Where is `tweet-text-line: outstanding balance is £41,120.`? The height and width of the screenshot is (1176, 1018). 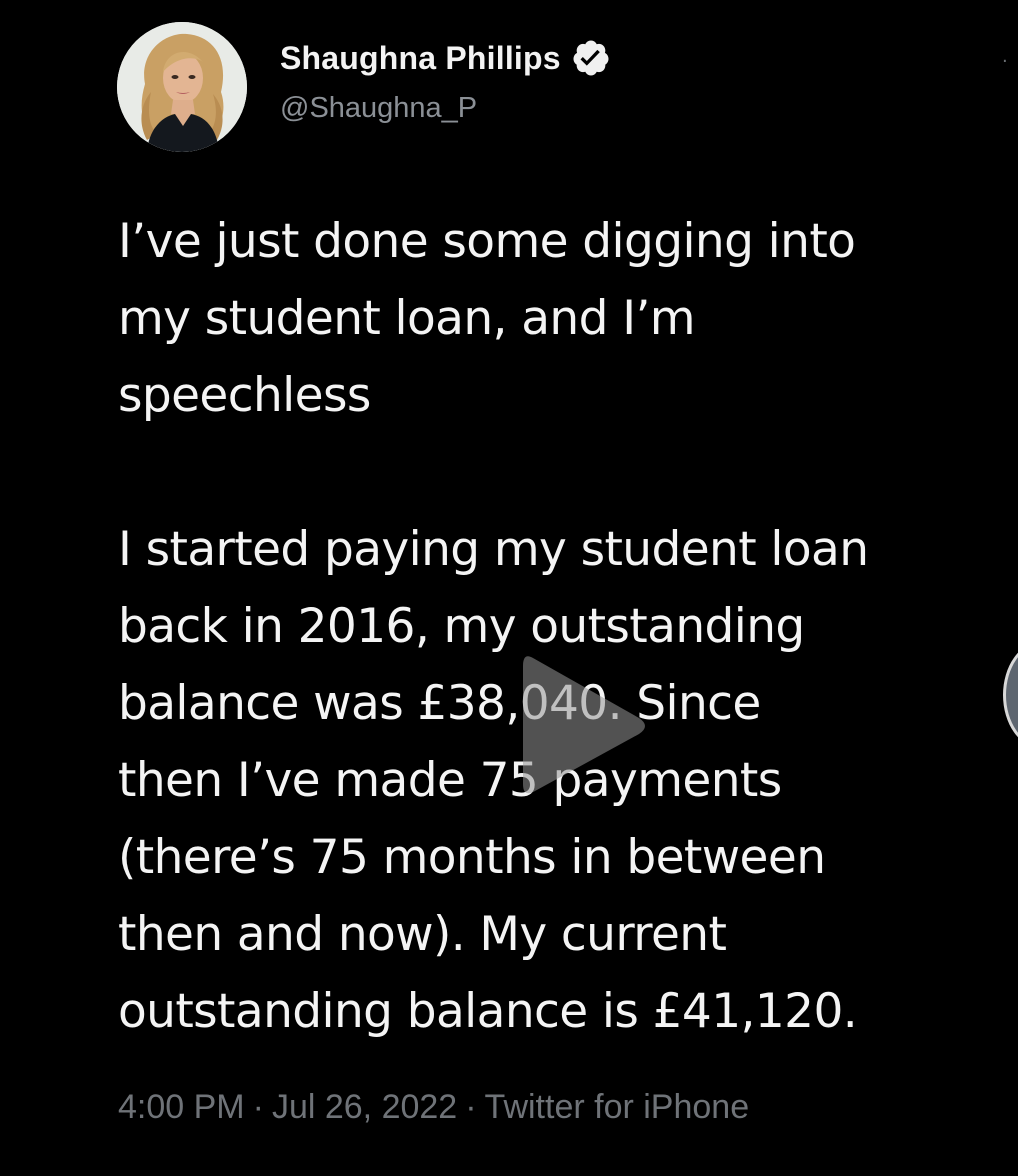 tweet-text-line: outstanding balance is £41,120. is located at coordinates (488, 1011).